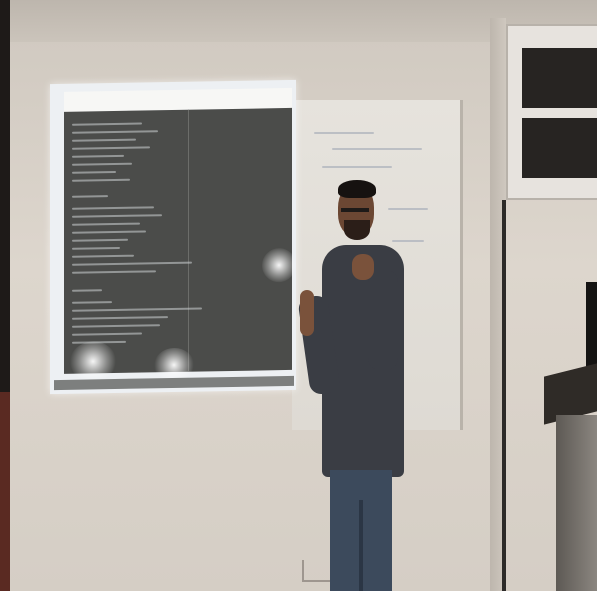 This screenshot has width=597, height=591. Describe the element at coordinates (363, 267) in the screenshot. I see `presenter-right-hand` at that location.